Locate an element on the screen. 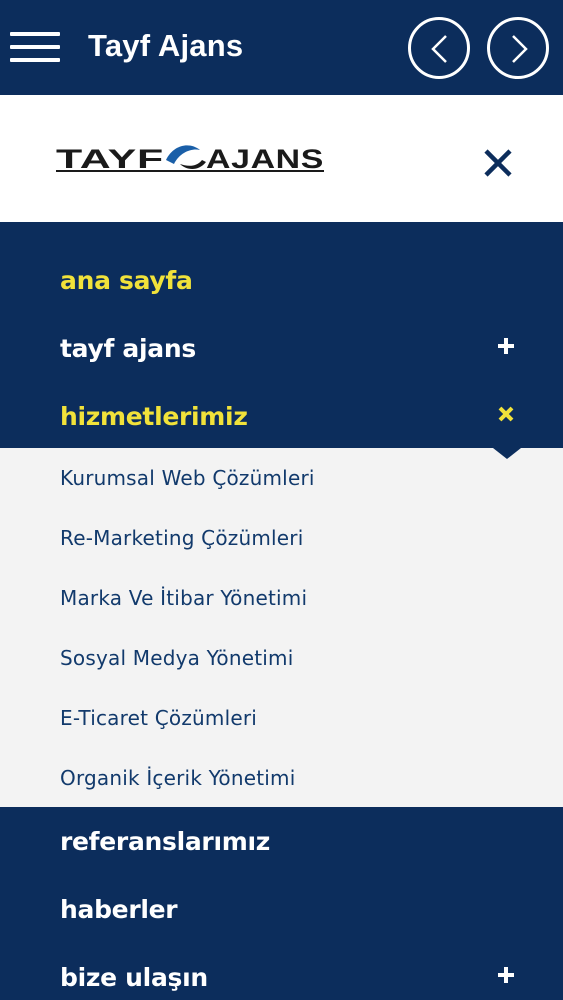 The width and height of the screenshot is (563, 1000). menu-item-label: ana sayfa is located at coordinates (126, 280).